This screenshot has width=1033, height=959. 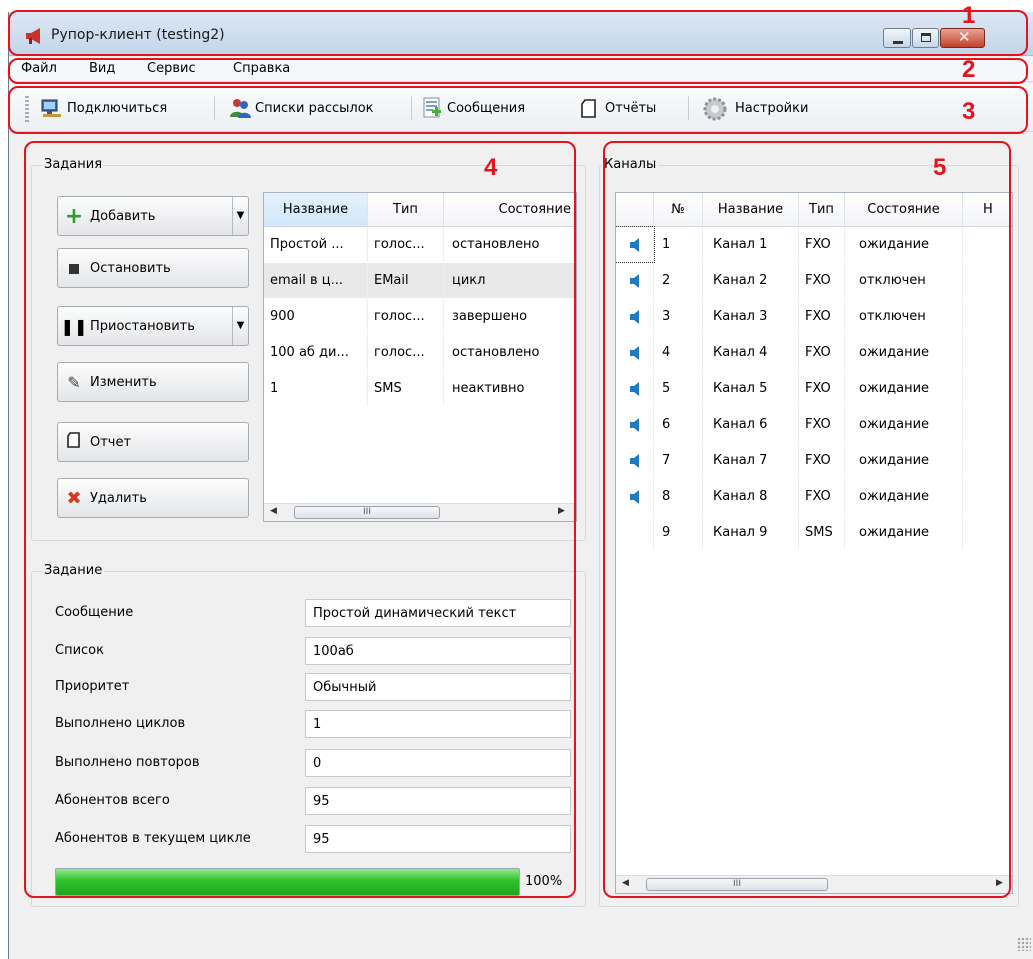 What do you see at coordinates (491, 167) in the screenshot?
I see `annotation-number-4: 4` at bounding box center [491, 167].